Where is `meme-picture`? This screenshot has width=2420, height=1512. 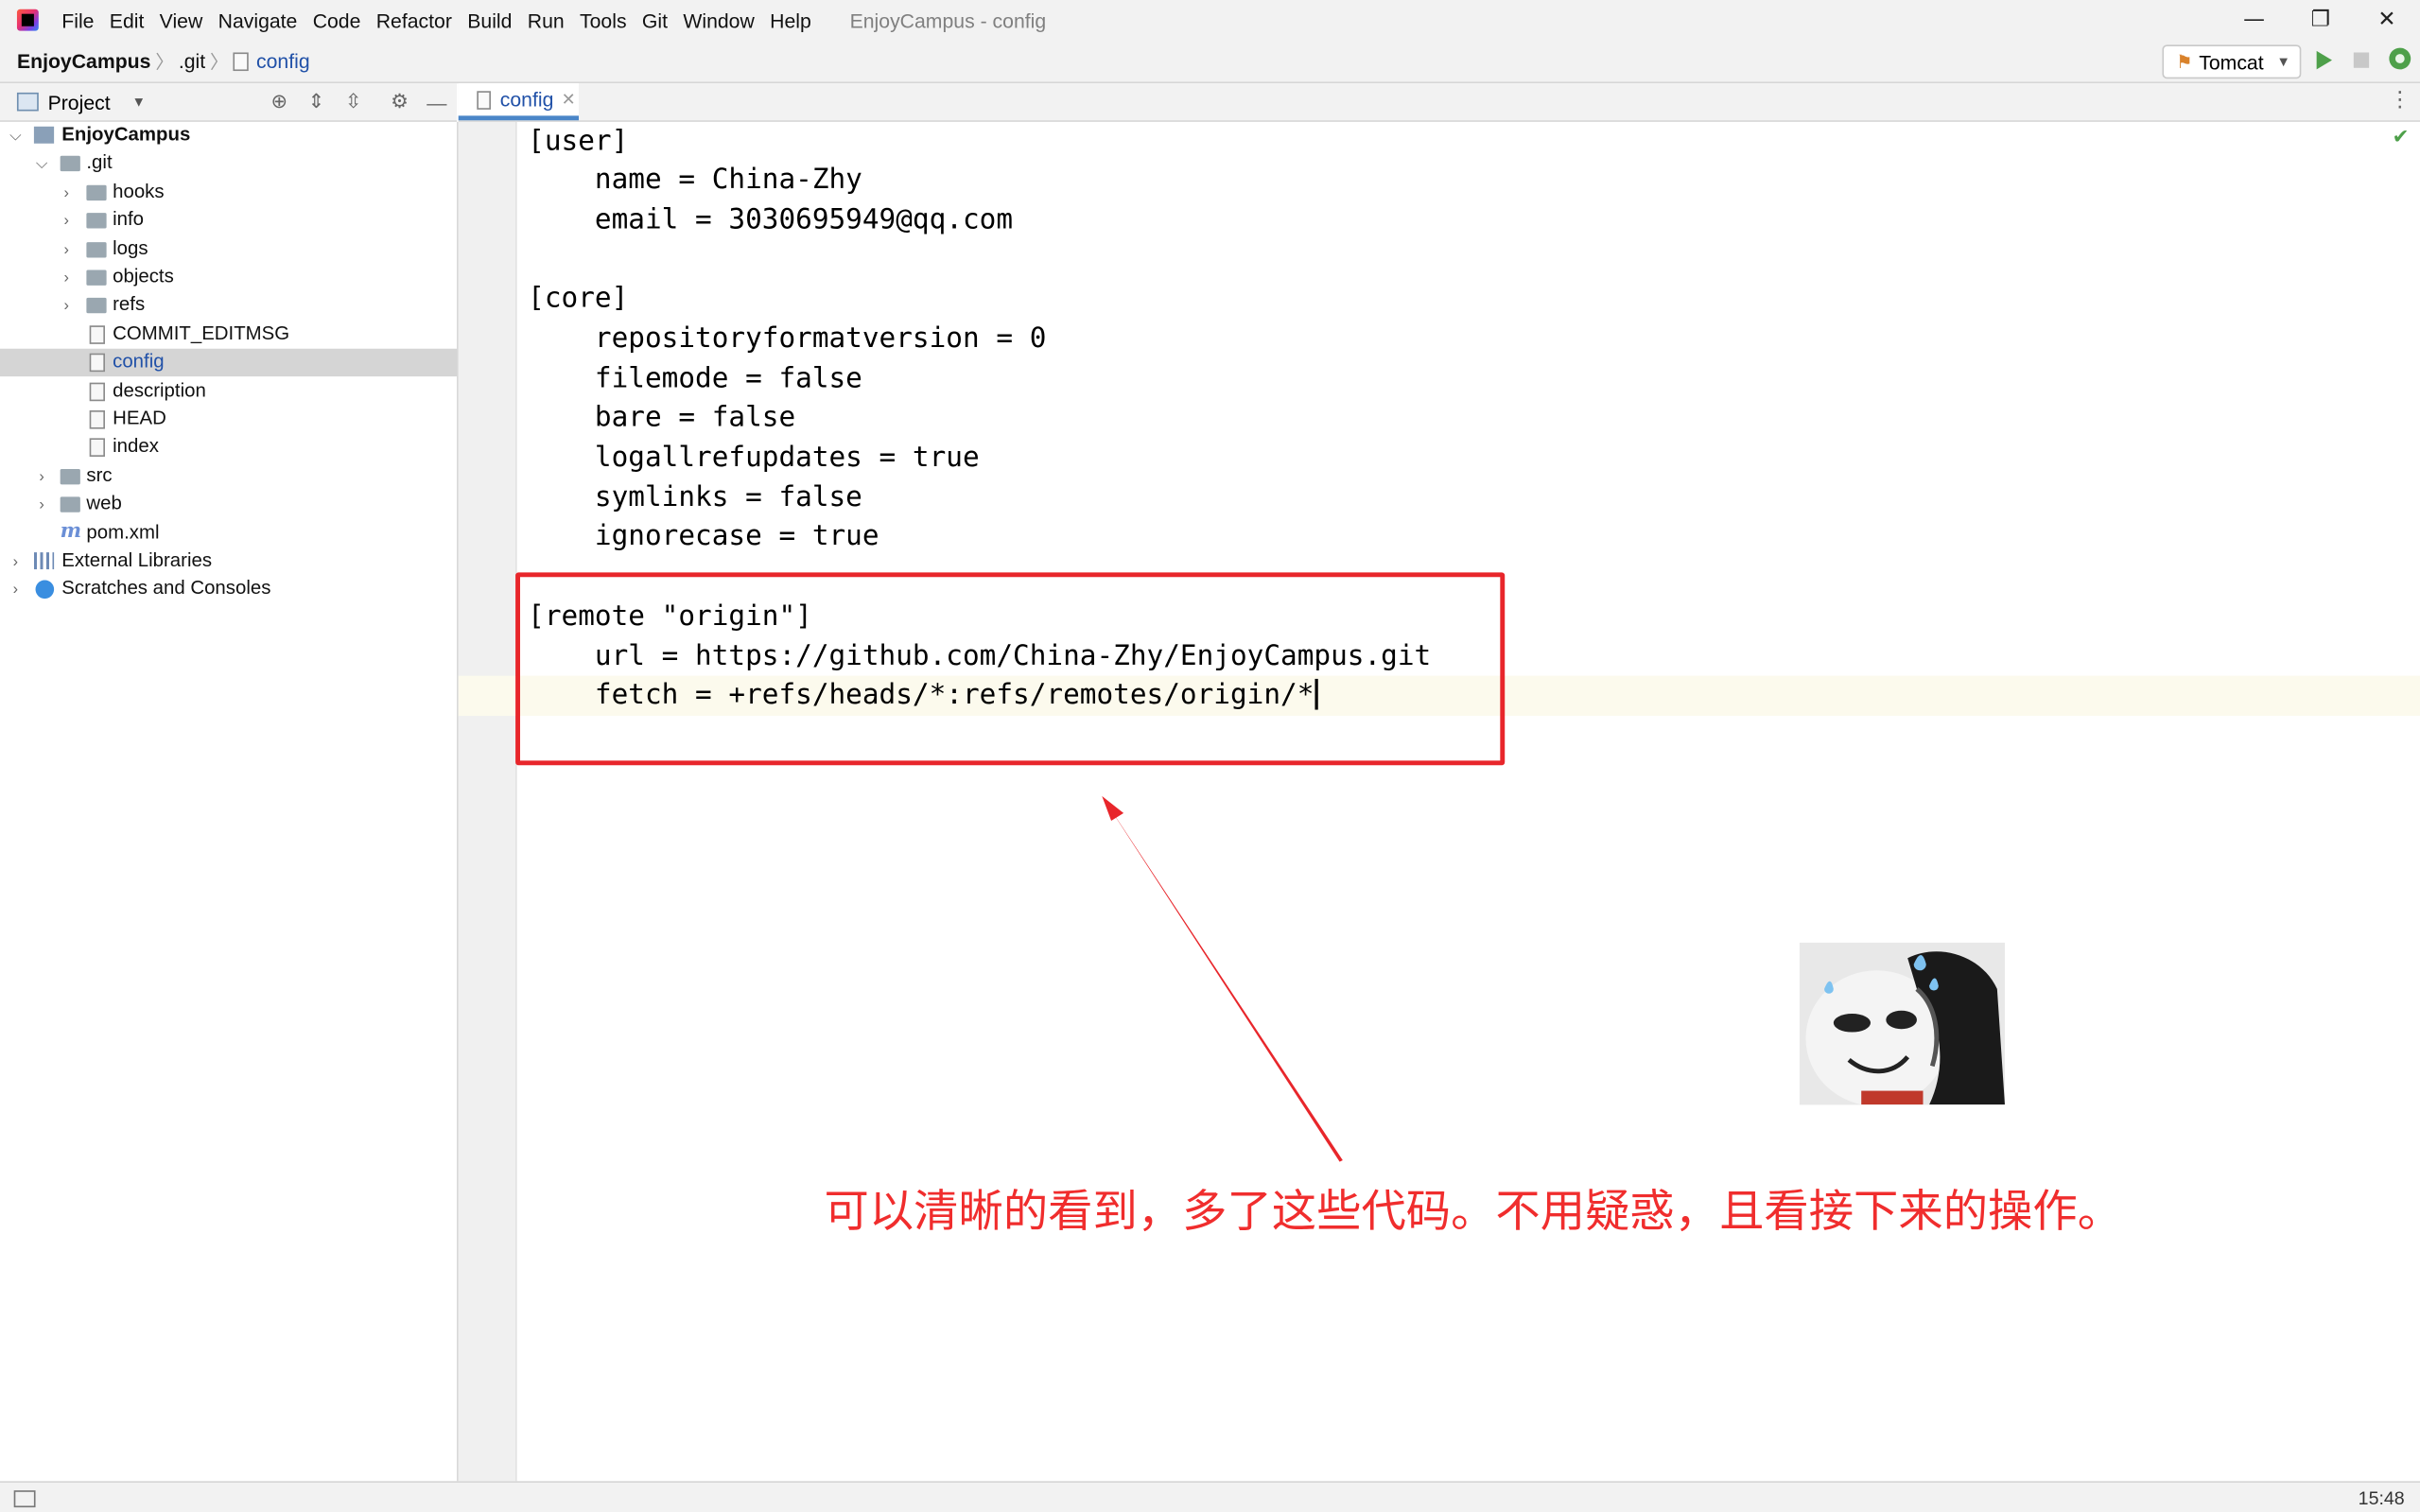
meme-picture is located at coordinates (1902, 1023).